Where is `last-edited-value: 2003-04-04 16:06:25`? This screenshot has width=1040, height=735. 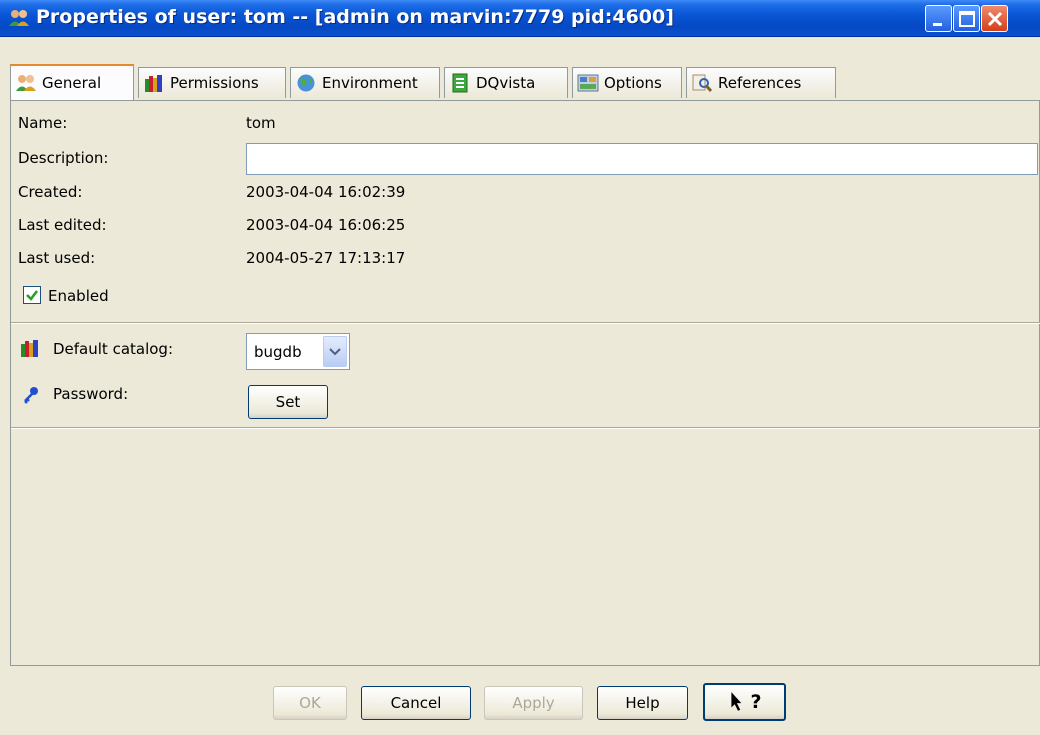
last-edited-value: 2003-04-04 16:06:25 is located at coordinates (326, 225).